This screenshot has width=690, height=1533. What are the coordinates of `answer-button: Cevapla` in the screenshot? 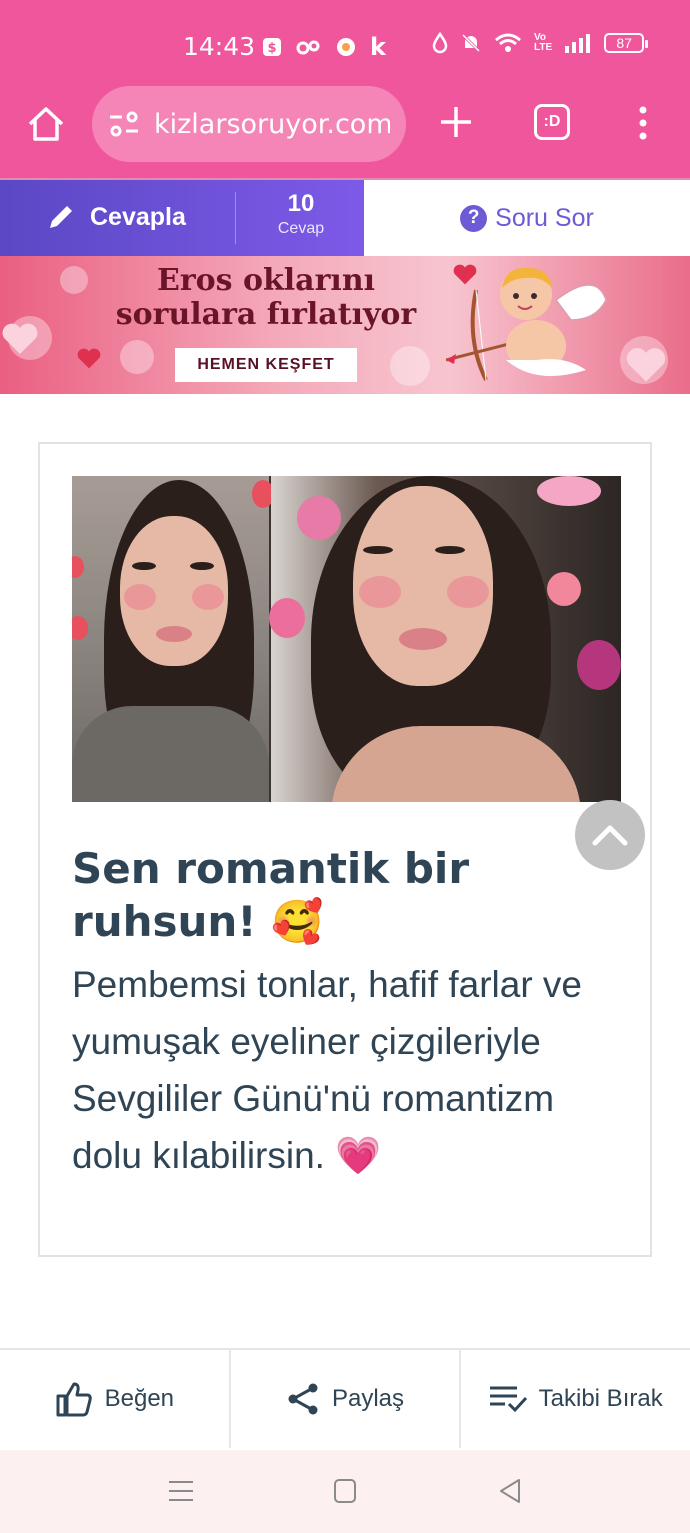 It's located at (116, 217).